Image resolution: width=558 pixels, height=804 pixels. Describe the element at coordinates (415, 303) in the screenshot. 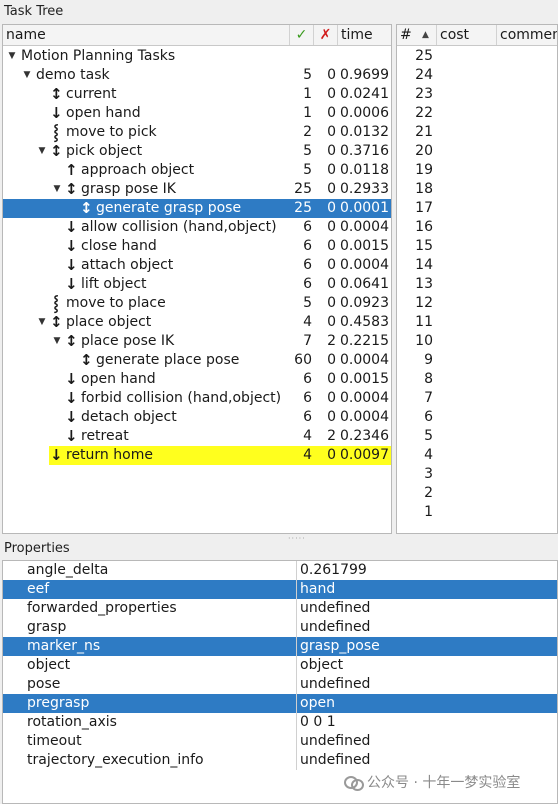

I see `solution-row: 12` at that location.